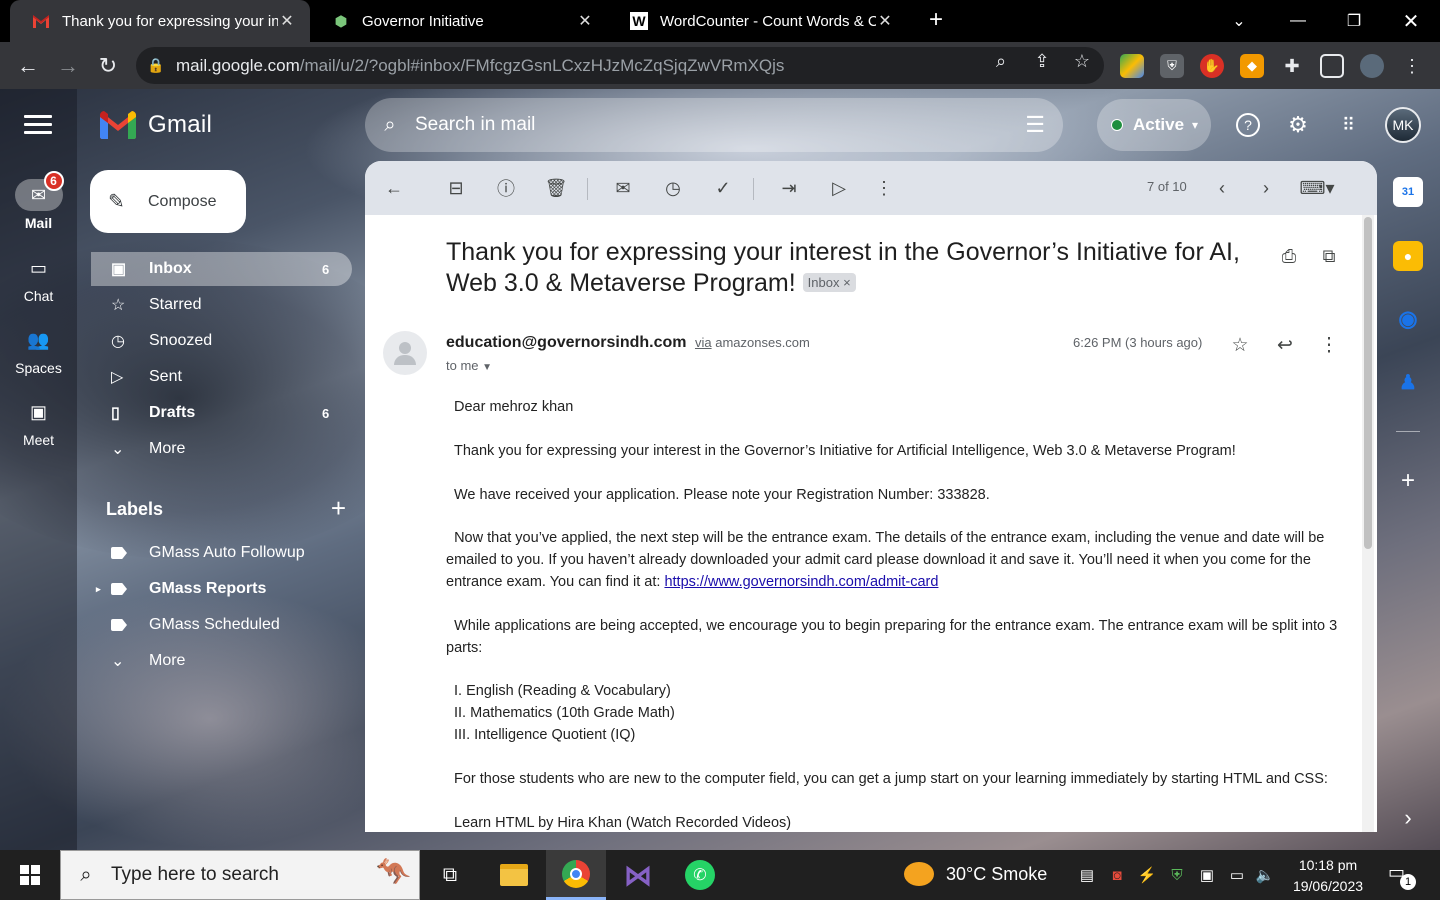  What do you see at coordinates (723, 188) in the screenshot?
I see `add-to-tasks-icon: ✓` at bounding box center [723, 188].